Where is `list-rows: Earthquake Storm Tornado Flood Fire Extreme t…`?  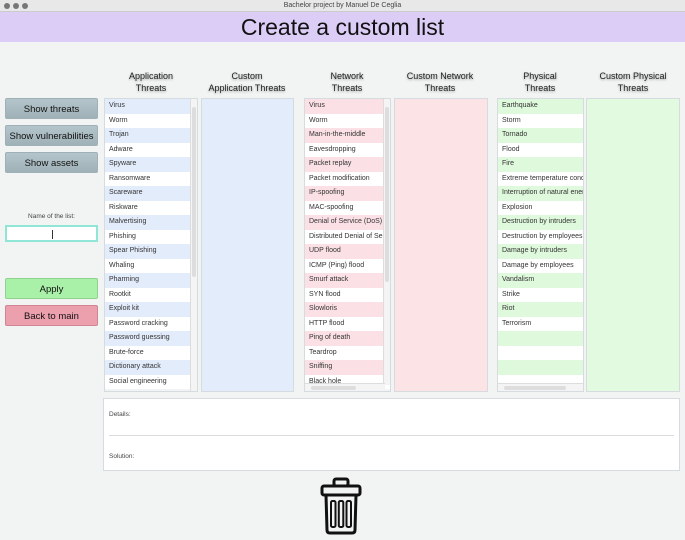
list-rows: Earthquake Storm Tornado Flood Fire Extreme t… is located at coordinates (540, 244).